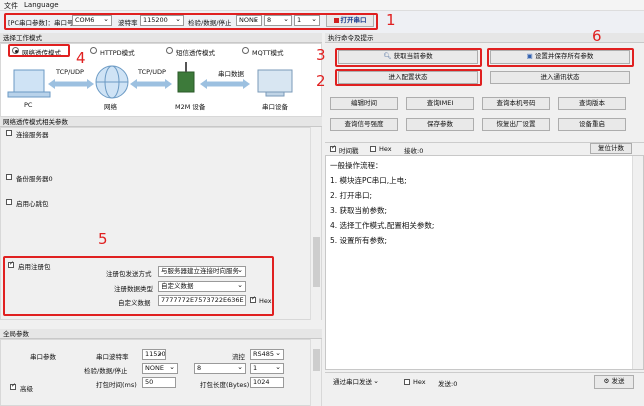  What do you see at coordinates (637, 262) in the screenshot?
I see `receive-scrollbar` at bounding box center [637, 262].